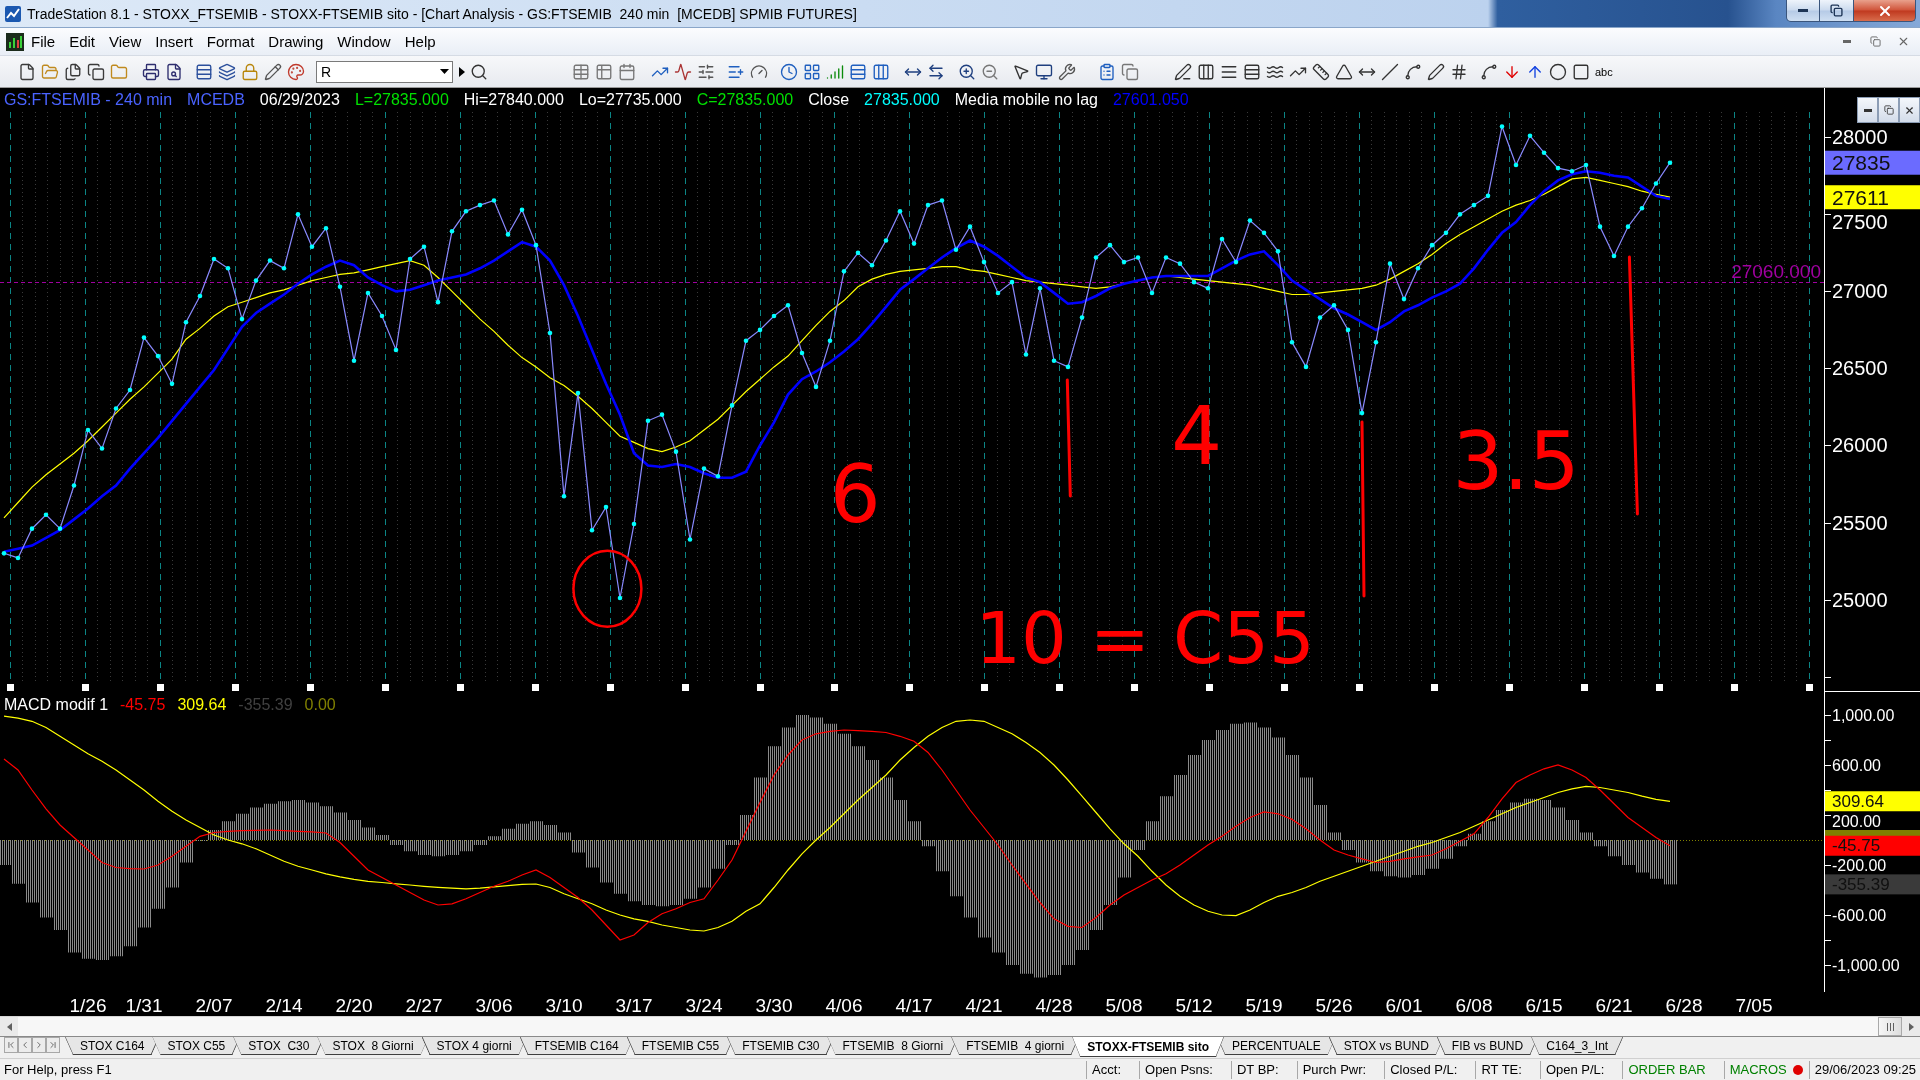 Image resolution: width=1920 pixels, height=1080 pixels. Describe the element at coordinates (1872, 197) in the screenshot. I see `last-value-label: 27611` at that location.